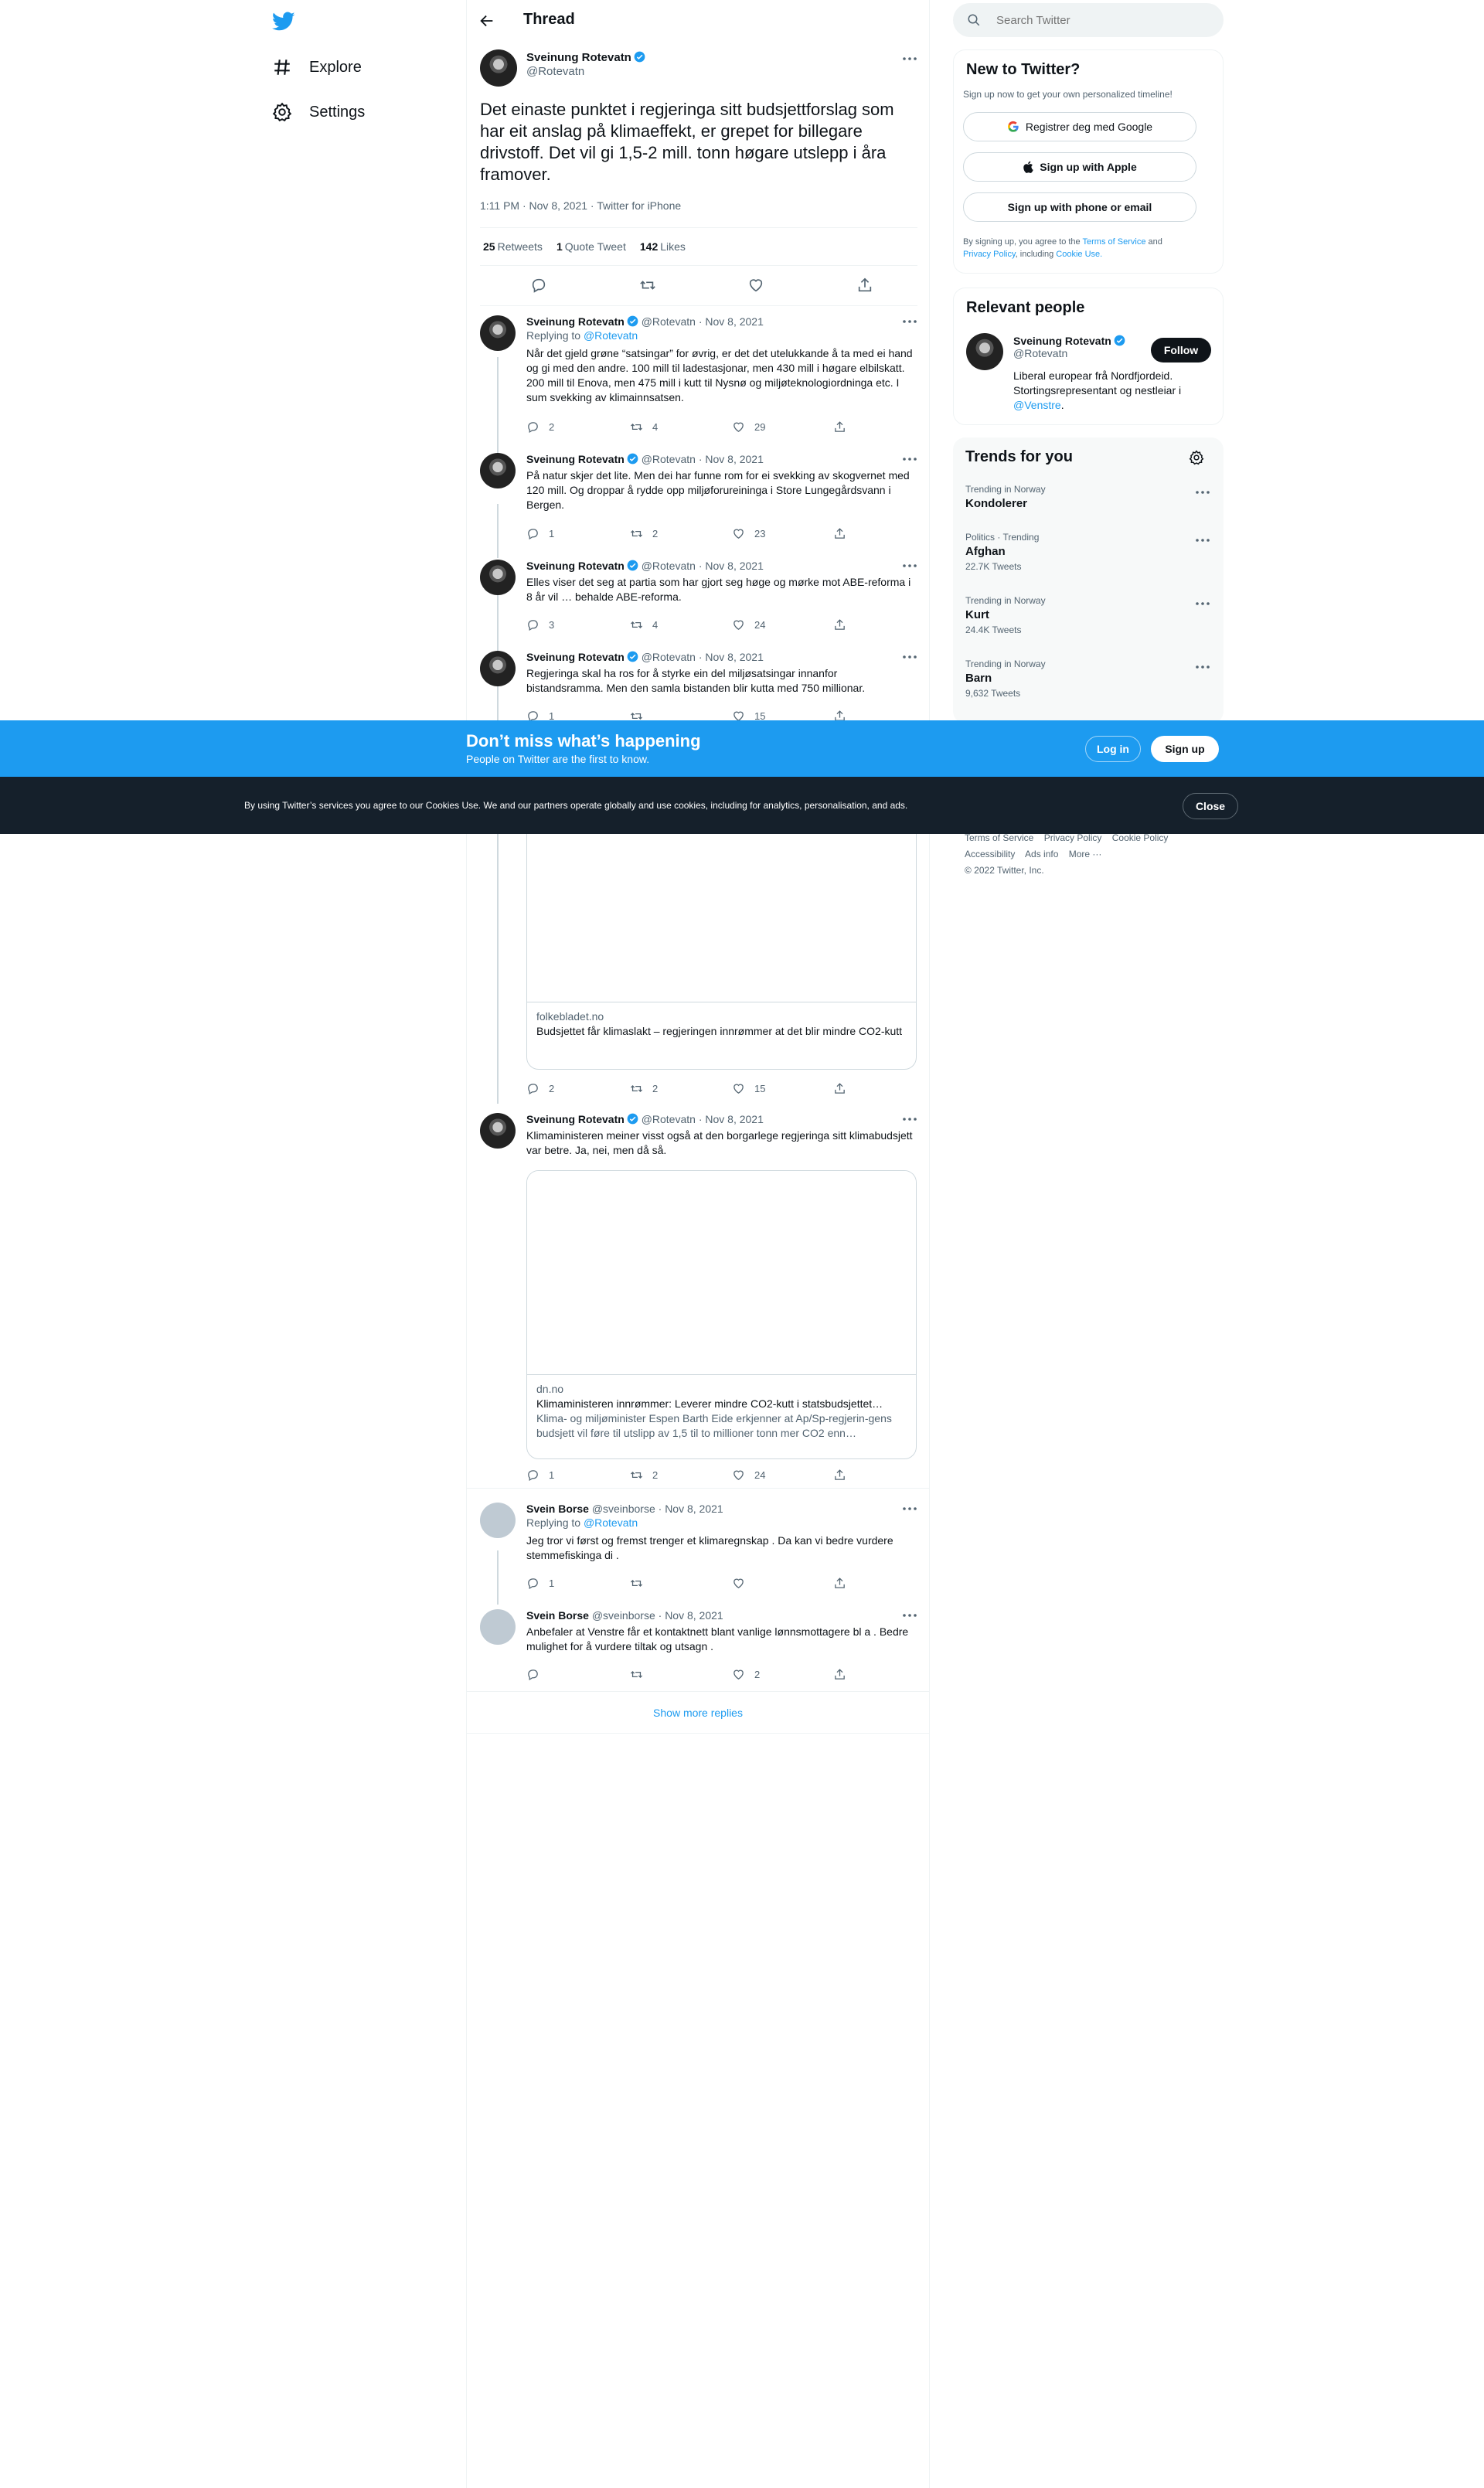 The image size is (1484, 2488). I want to click on trend-item: Trending in Norway Kurt 24.4K Tweets, so click(1089, 615).